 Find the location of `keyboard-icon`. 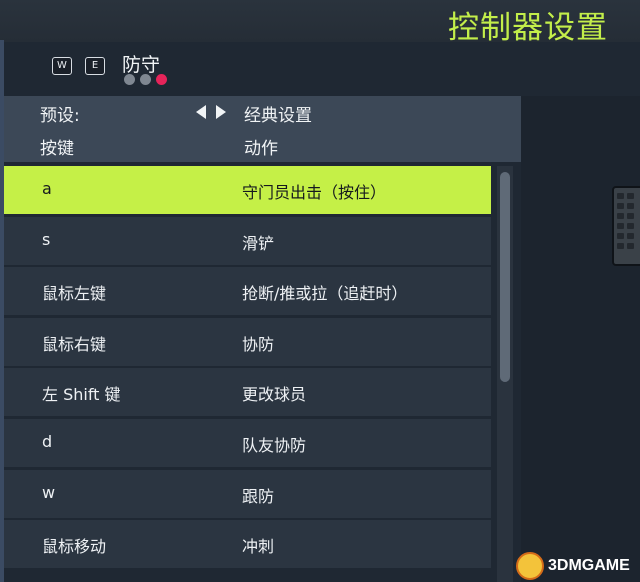

keyboard-icon is located at coordinates (626, 226).